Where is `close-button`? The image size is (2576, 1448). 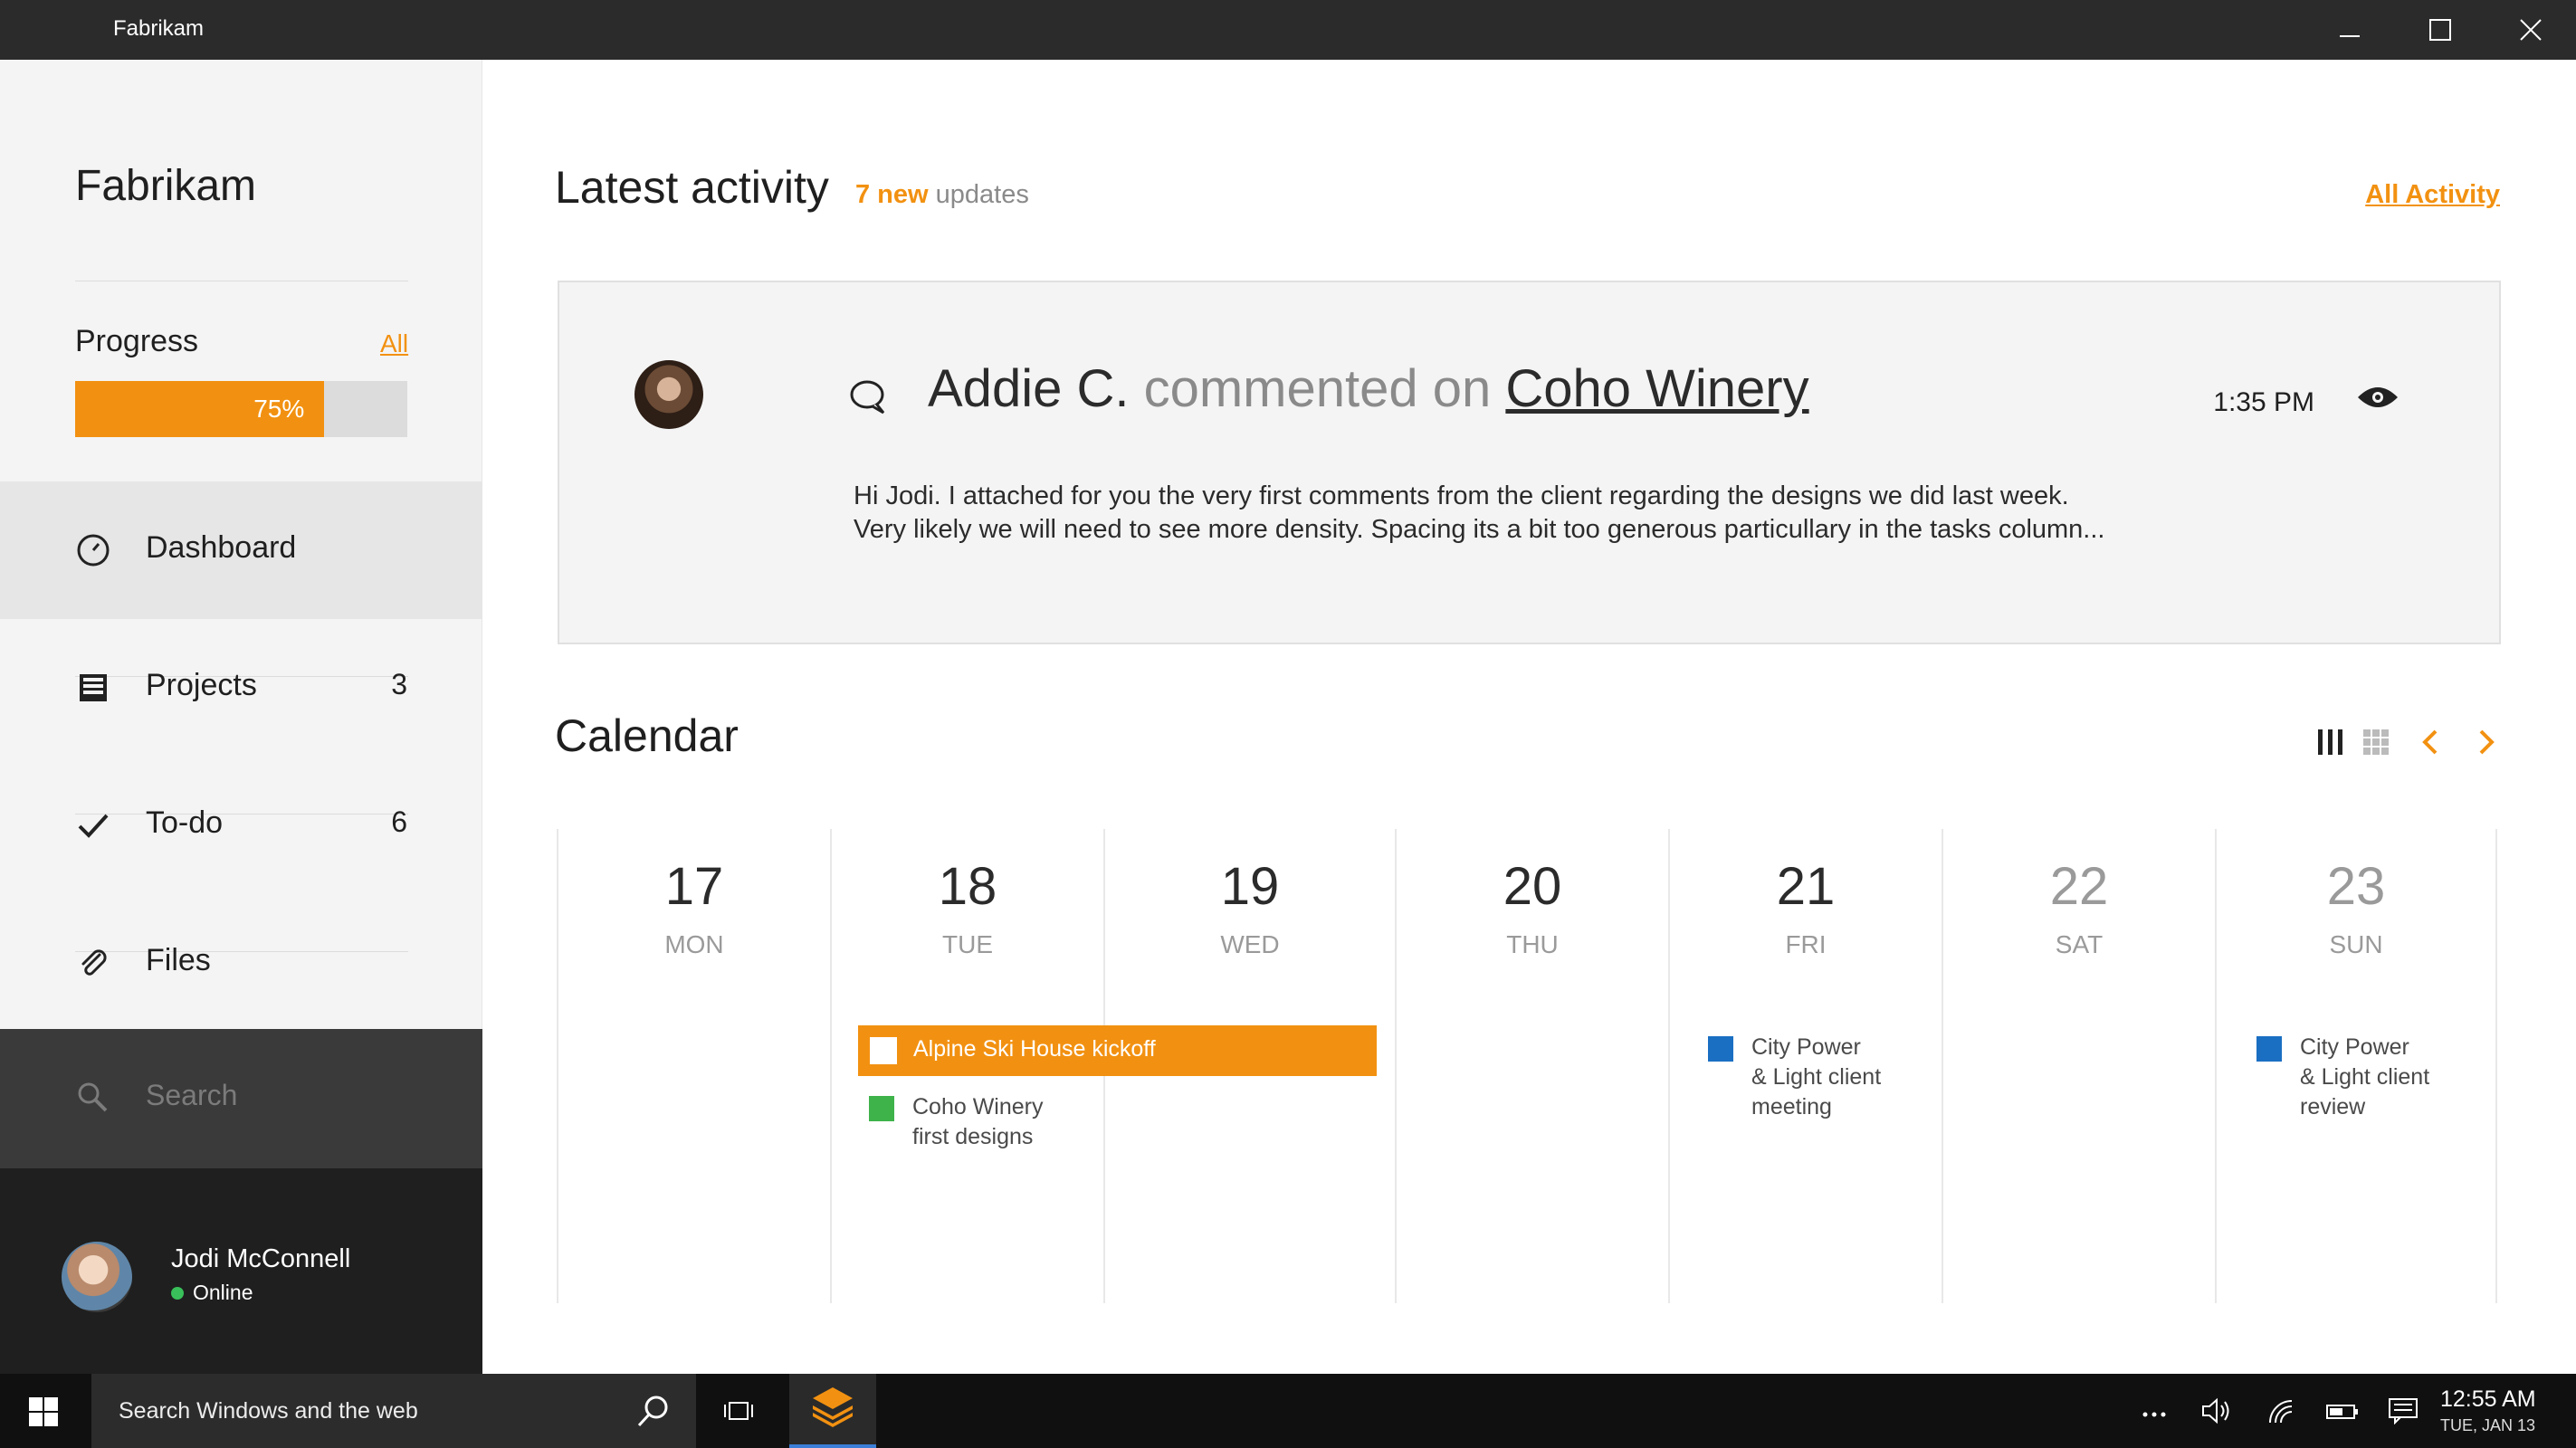
close-button is located at coordinates (2531, 30).